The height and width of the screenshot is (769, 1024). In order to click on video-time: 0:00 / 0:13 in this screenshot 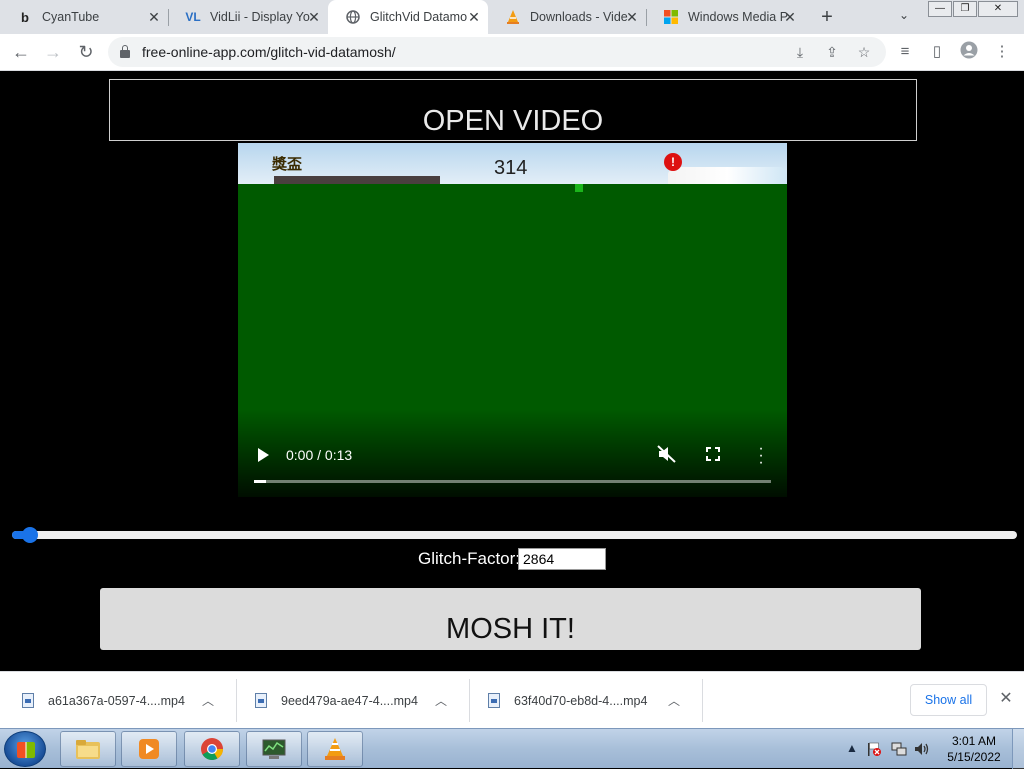, I will do `click(319, 455)`.